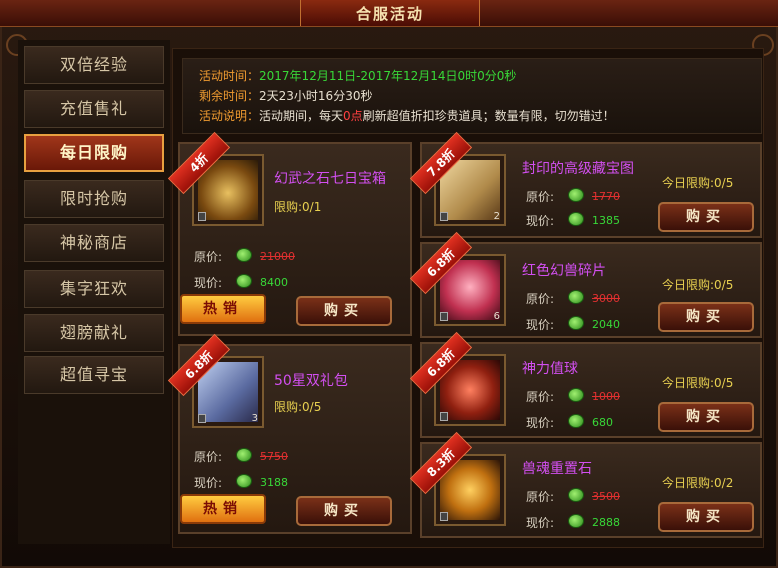 Image resolution: width=778 pixels, height=568 pixels. Describe the element at coordinates (229, 116) in the screenshot. I see `activity-desc-label: 活动说明：` at that location.